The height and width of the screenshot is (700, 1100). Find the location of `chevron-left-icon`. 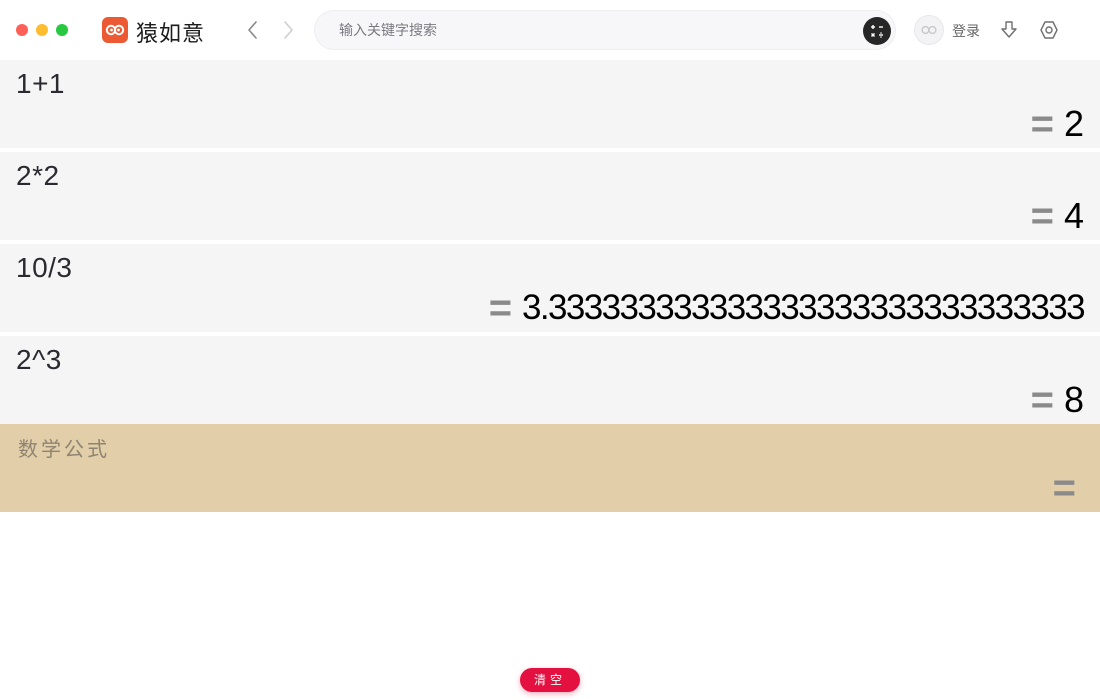

chevron-left-icon is located at coordinates (252, 30).